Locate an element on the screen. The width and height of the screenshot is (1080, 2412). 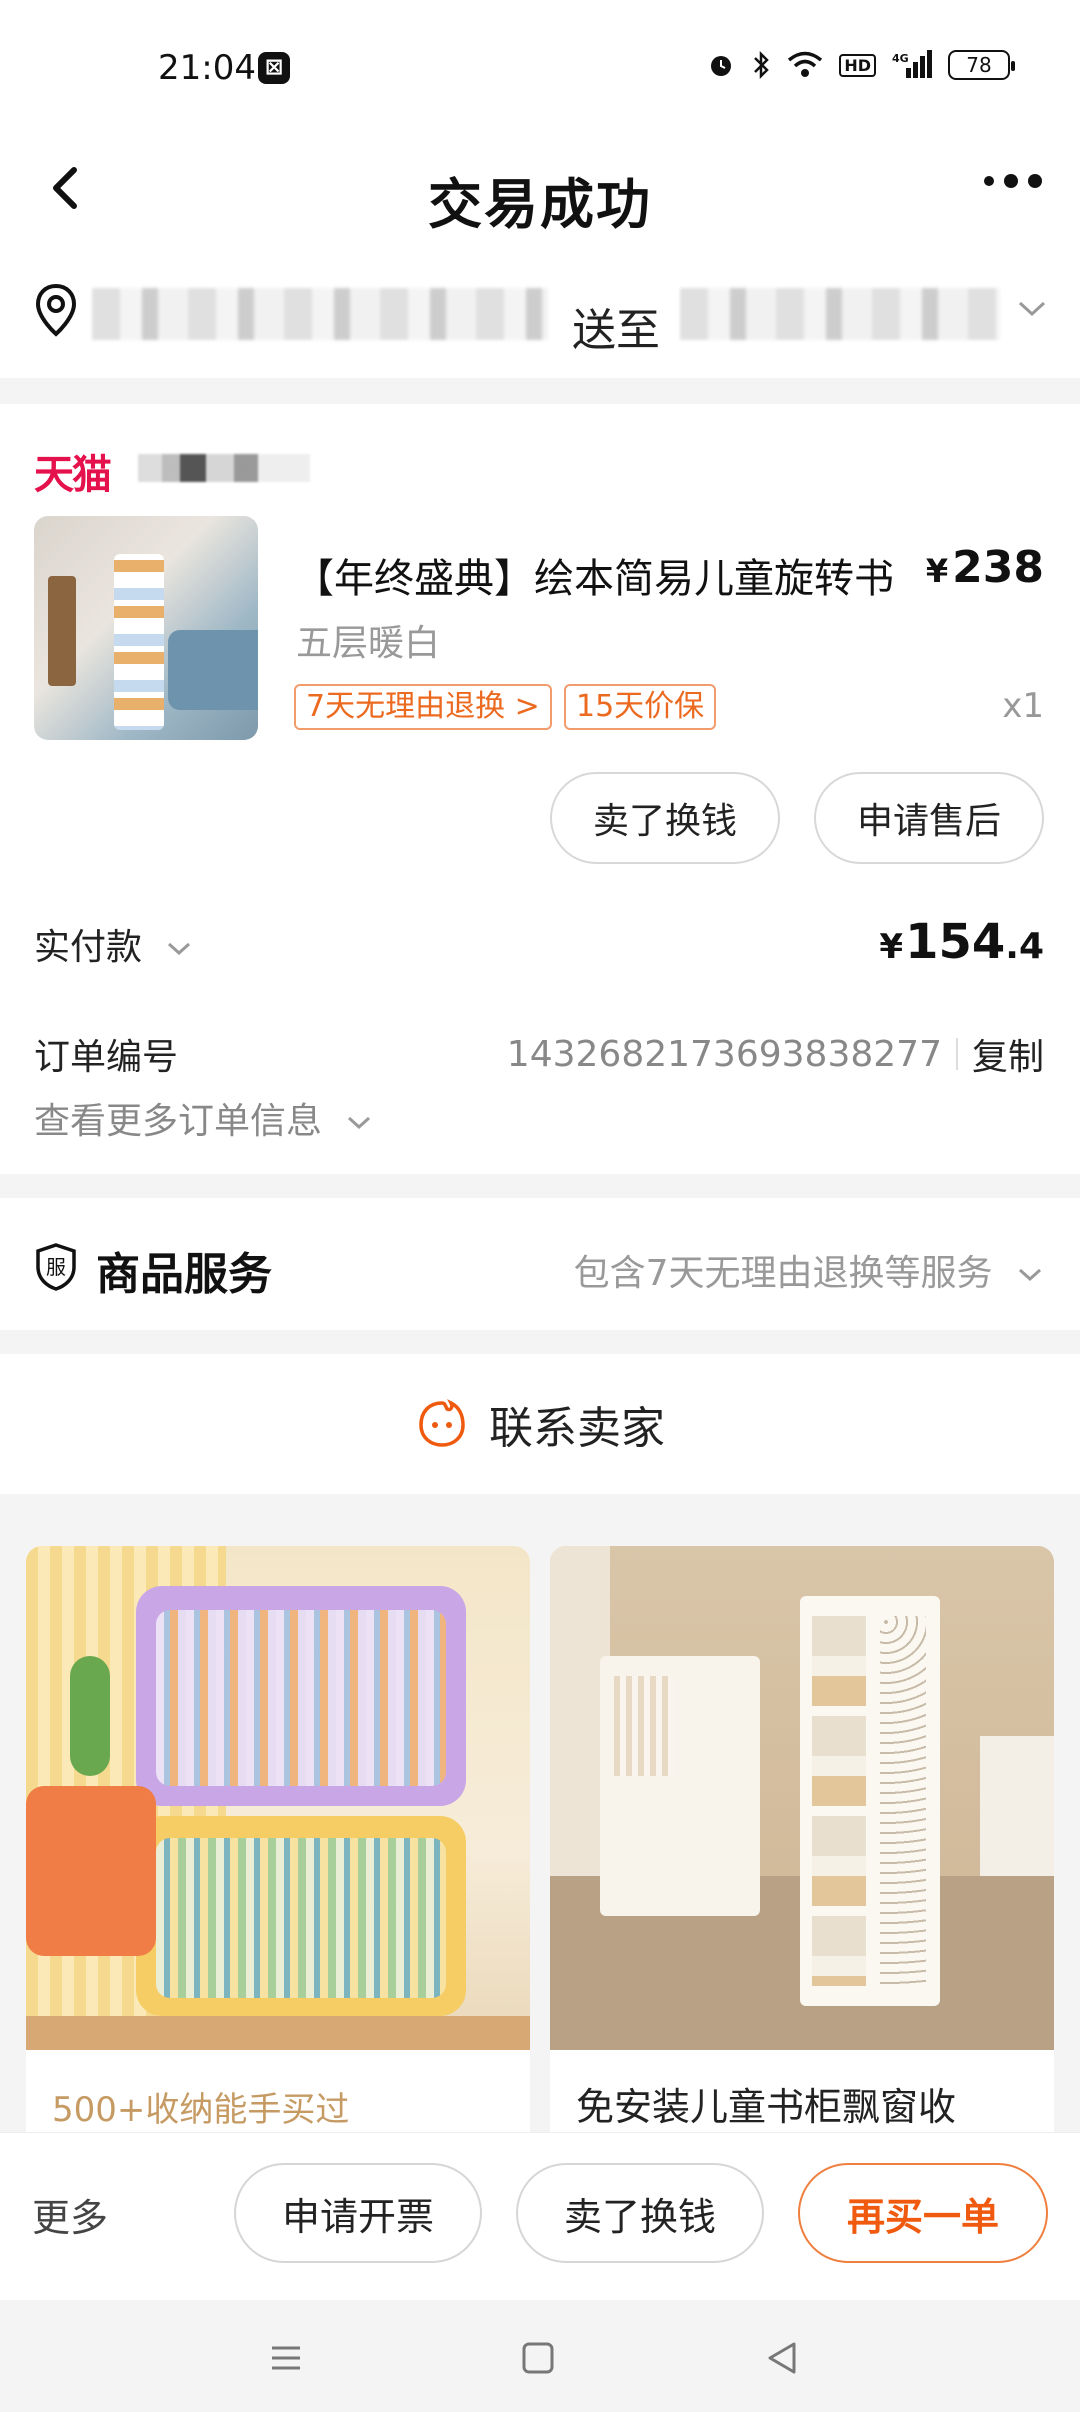
wifi-icon is located at coordinates (805, 64).